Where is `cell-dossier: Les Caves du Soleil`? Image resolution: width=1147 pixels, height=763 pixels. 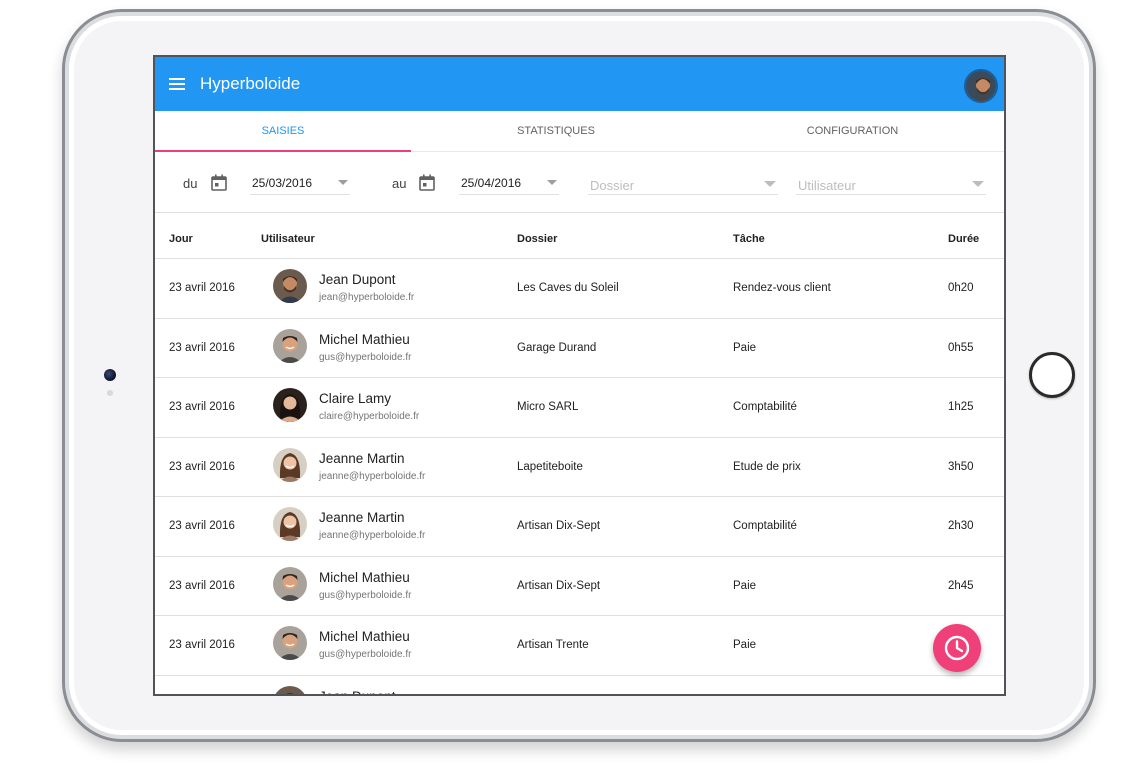 cell-dossier: Les Caves du Soleil is located at coordinates (568, 288).